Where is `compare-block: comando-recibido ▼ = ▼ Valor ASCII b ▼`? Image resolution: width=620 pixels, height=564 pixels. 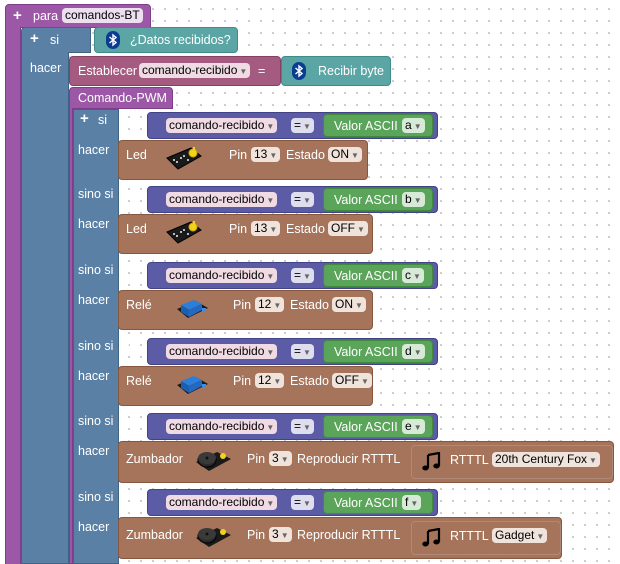
compare-block: comando-recibido ▼ = ▼ Valor ASCII b ▼ is located at coordinates (292, 199).